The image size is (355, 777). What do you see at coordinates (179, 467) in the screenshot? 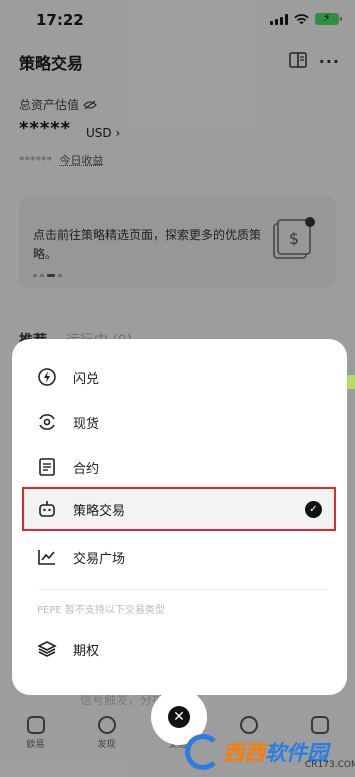
I see `menu-item-contract: 合约` at bounding box center [179, 467].